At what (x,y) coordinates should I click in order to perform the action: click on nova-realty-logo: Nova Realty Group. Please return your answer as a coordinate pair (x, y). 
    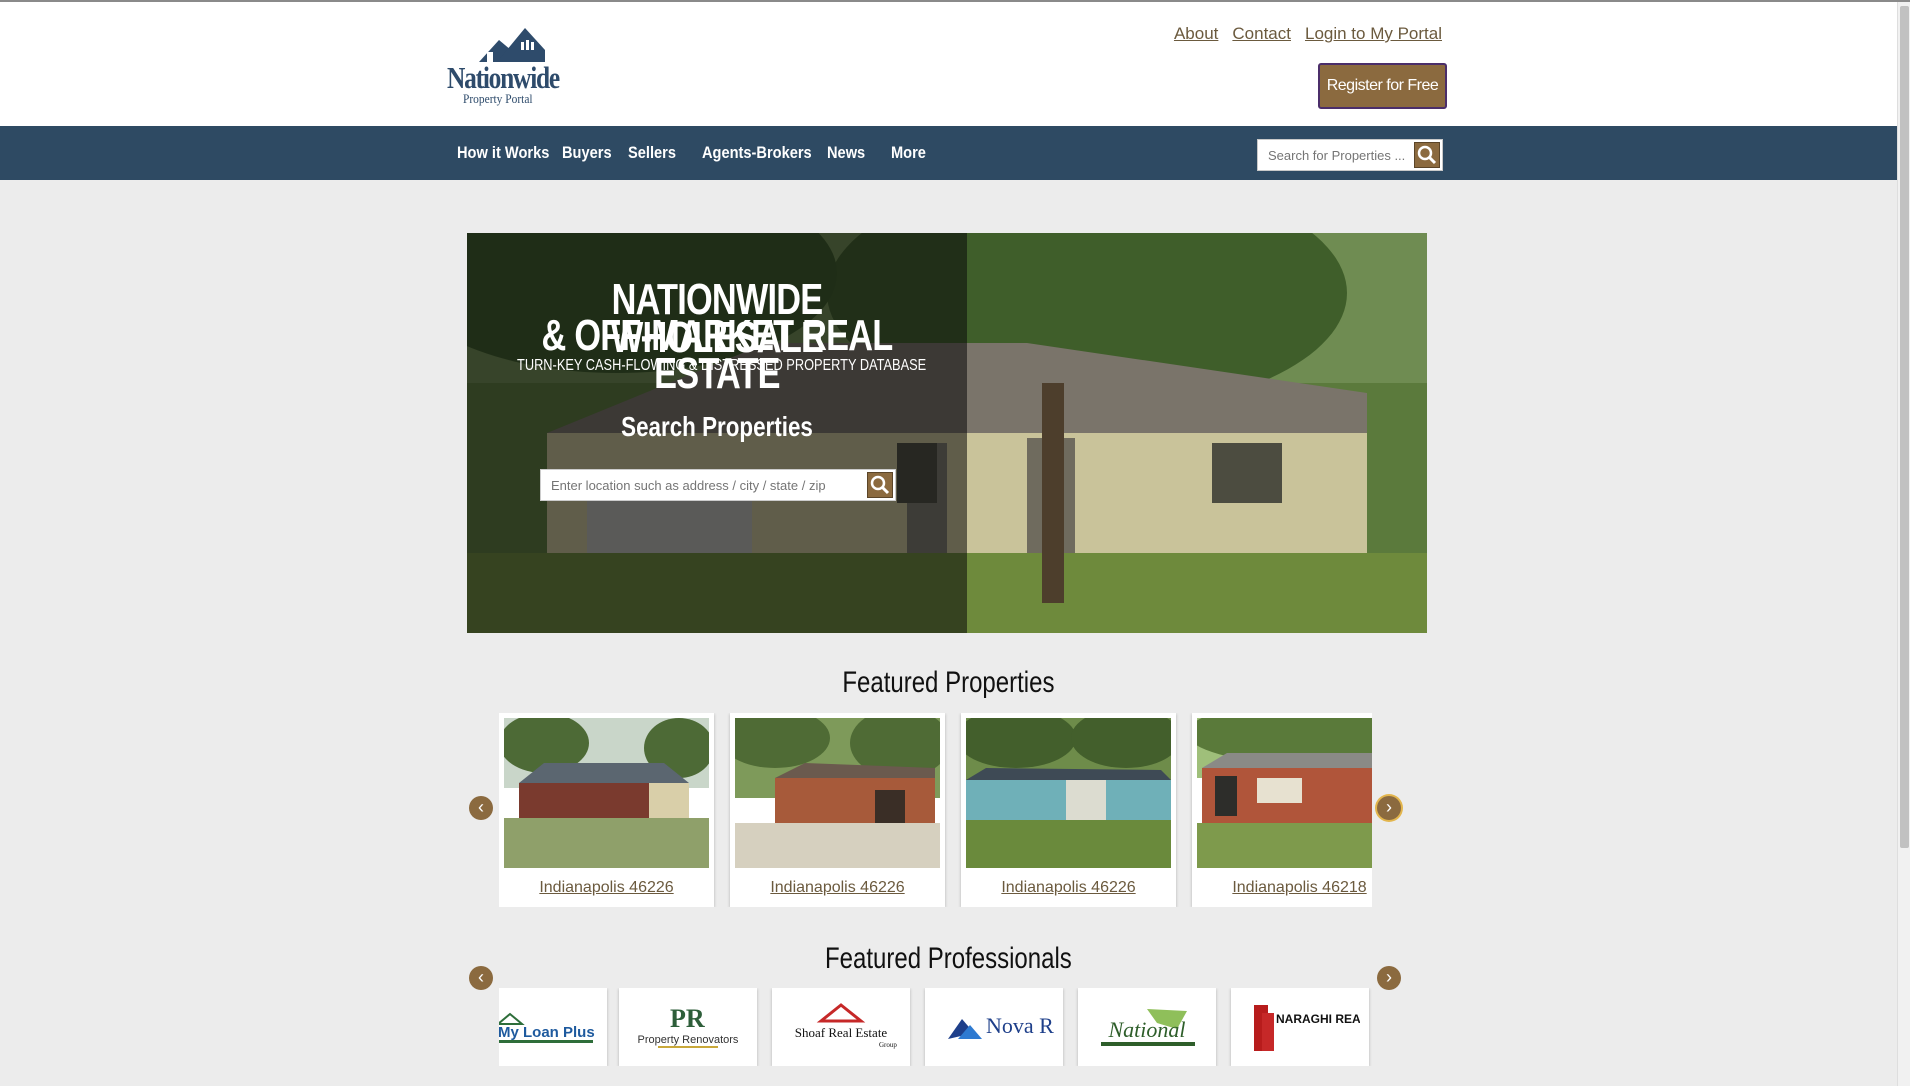
    Looking at the image, I should click on (1001, 1026).